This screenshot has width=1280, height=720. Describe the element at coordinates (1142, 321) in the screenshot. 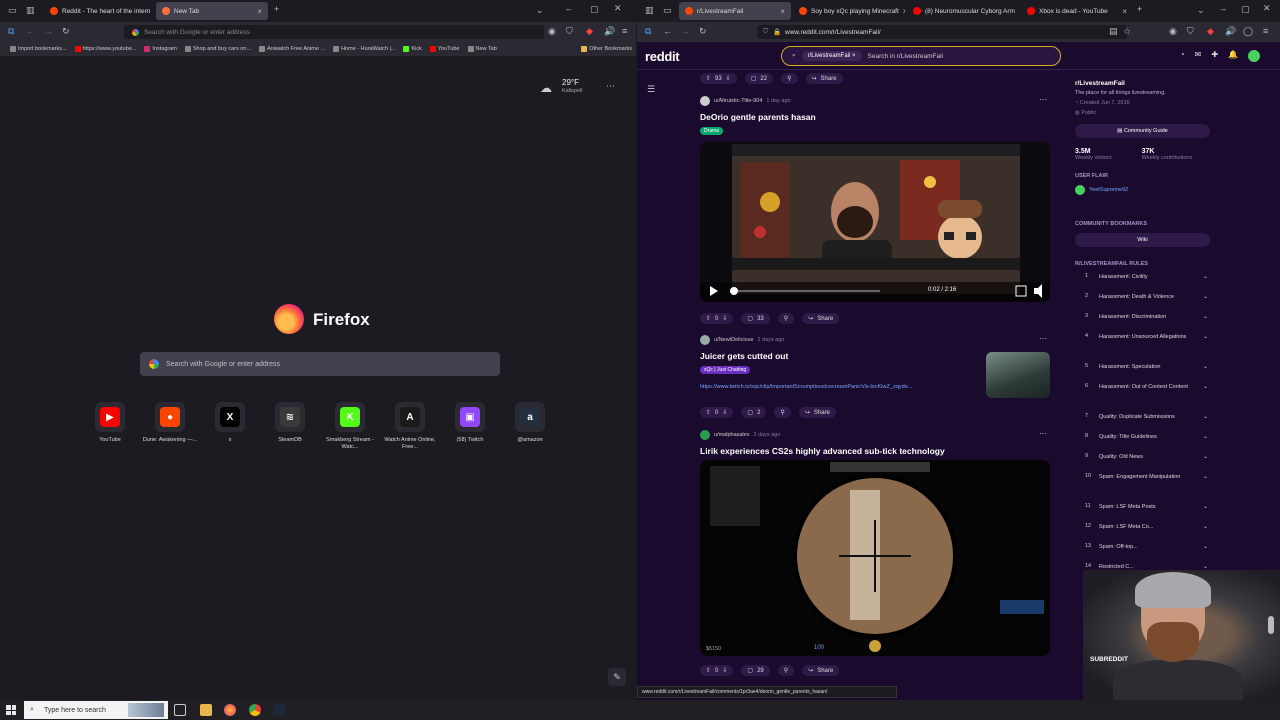

I see `rule-item: 3 Harassment: Discrimination ⌄` at that location.